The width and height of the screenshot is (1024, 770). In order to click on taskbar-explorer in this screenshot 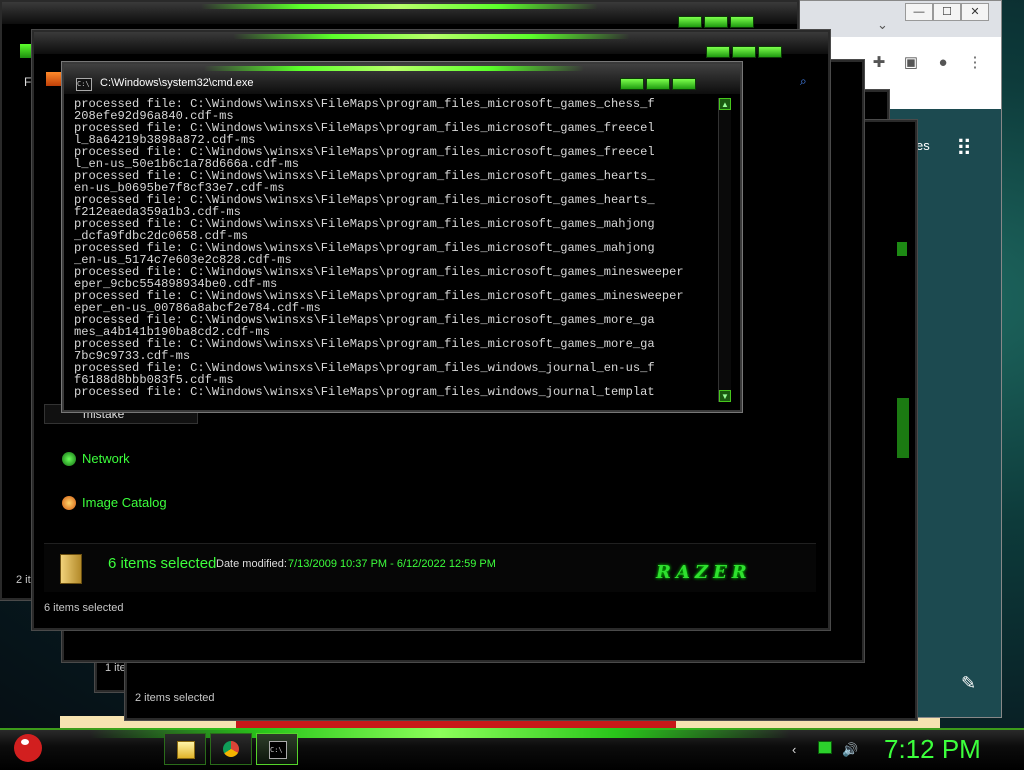, I will do `click(185, 749)`.